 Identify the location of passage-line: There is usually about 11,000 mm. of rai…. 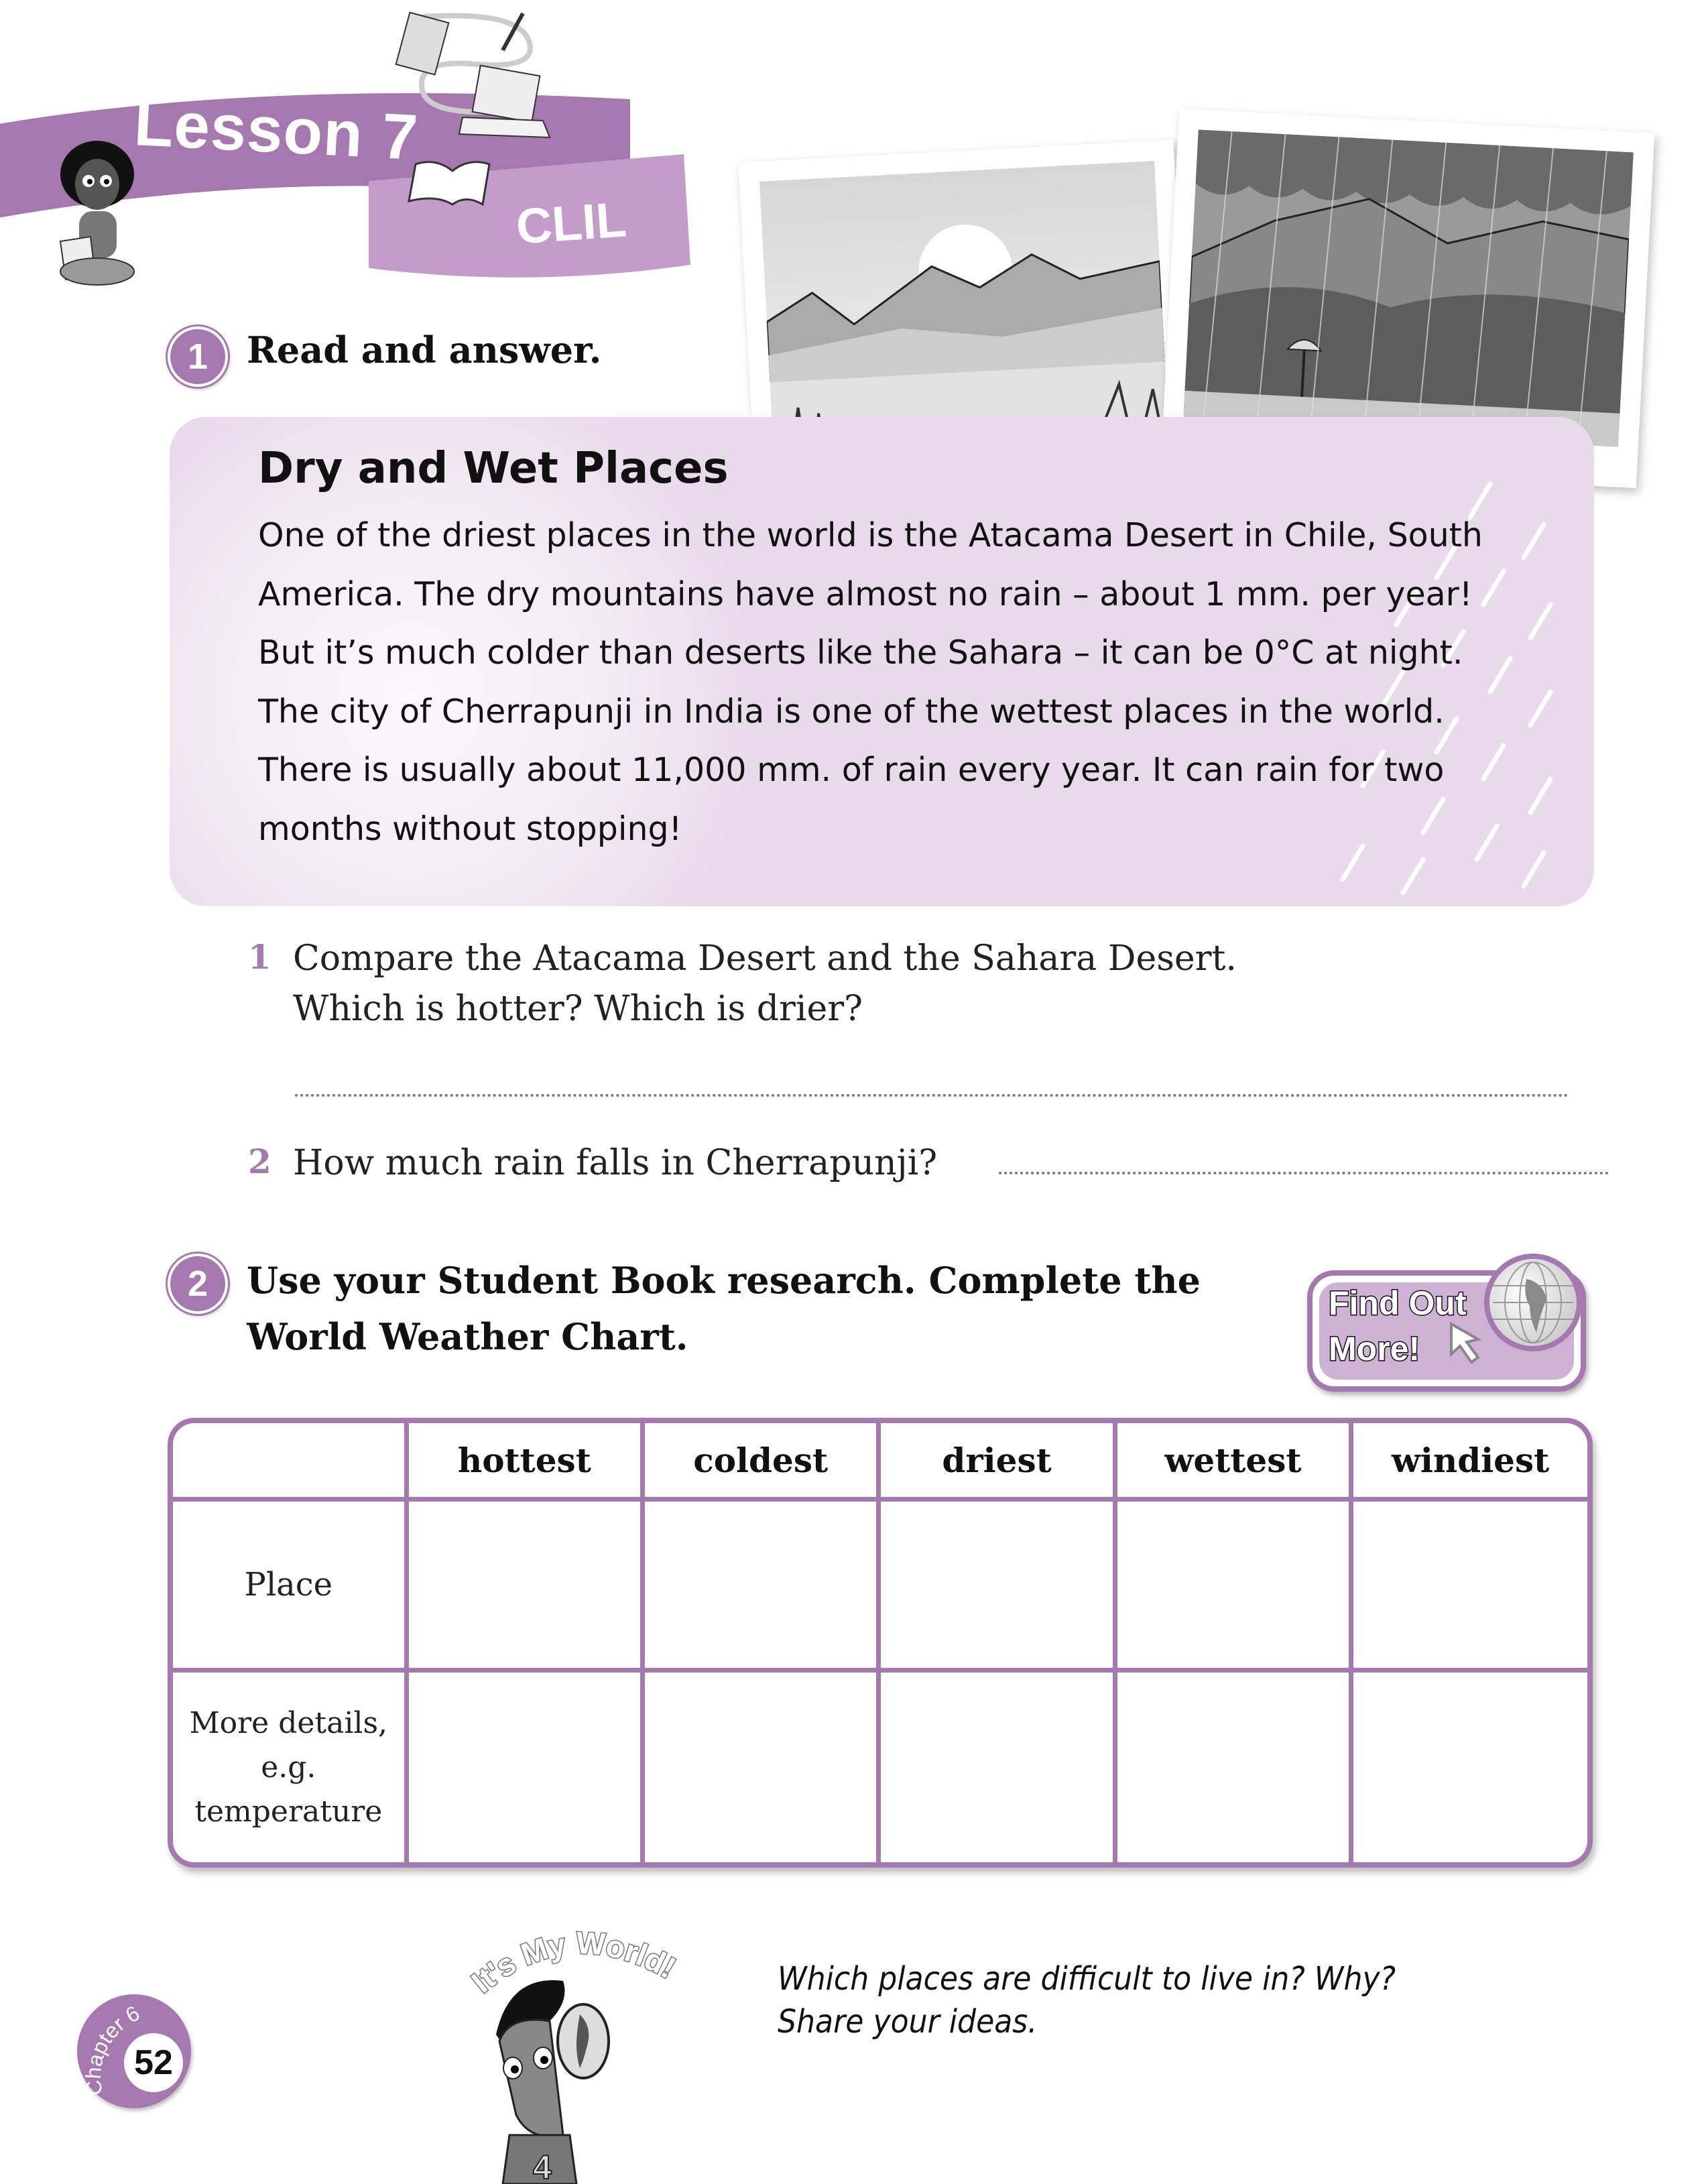
(851, 770).